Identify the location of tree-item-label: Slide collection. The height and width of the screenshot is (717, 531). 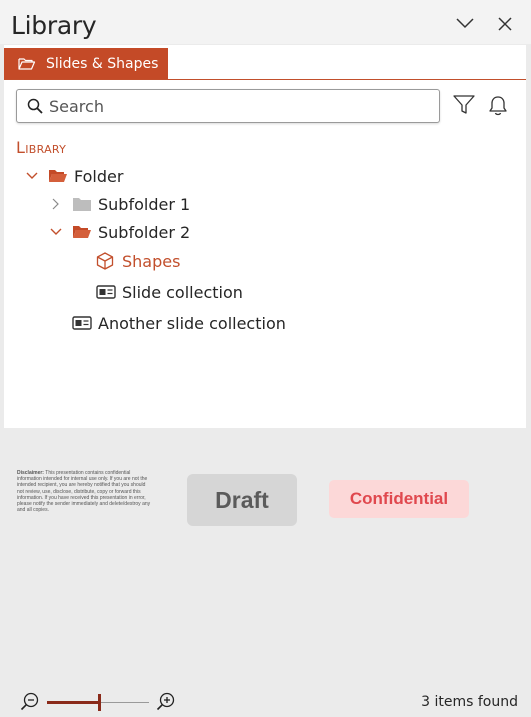
(182, 292).